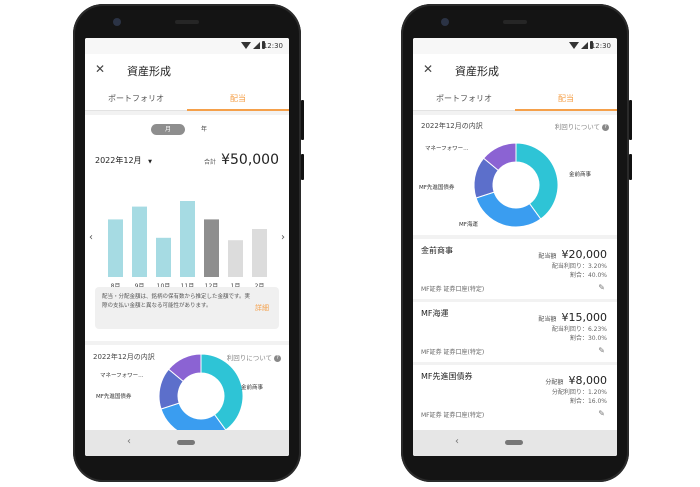 The height and width of the screenshot is (487, 700). I want to click on holding-amount-row: 分配額 ¥8,000, so click(576, 378).